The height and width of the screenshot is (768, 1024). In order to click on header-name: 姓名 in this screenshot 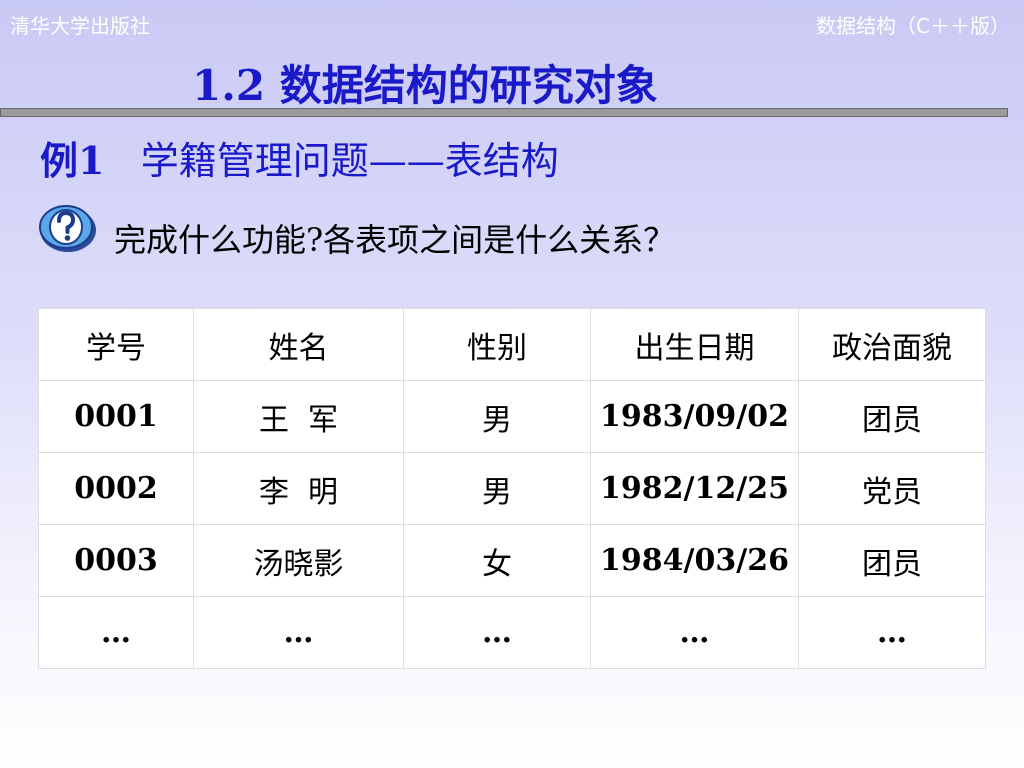, I will do `click(298, 344)`.